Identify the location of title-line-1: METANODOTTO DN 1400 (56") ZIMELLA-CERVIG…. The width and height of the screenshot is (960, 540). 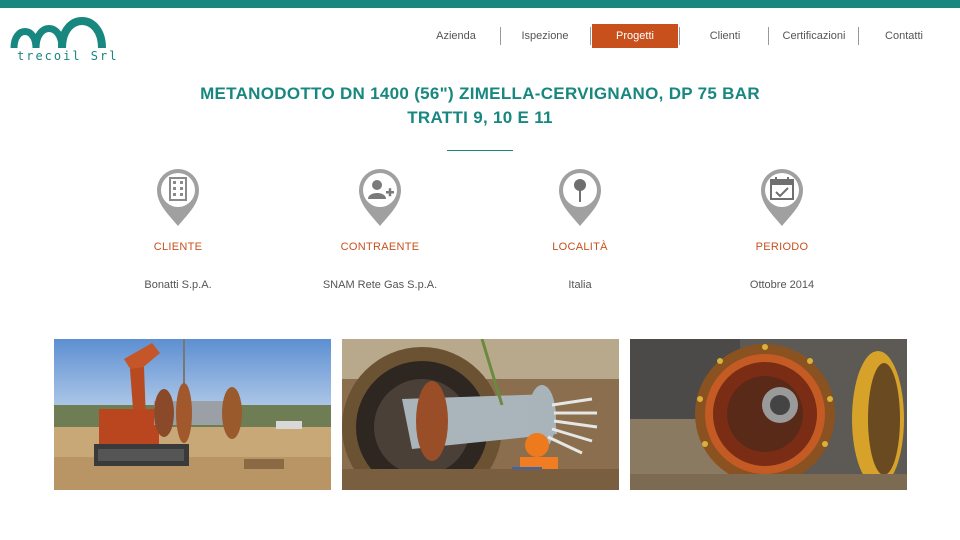
(480, 93).